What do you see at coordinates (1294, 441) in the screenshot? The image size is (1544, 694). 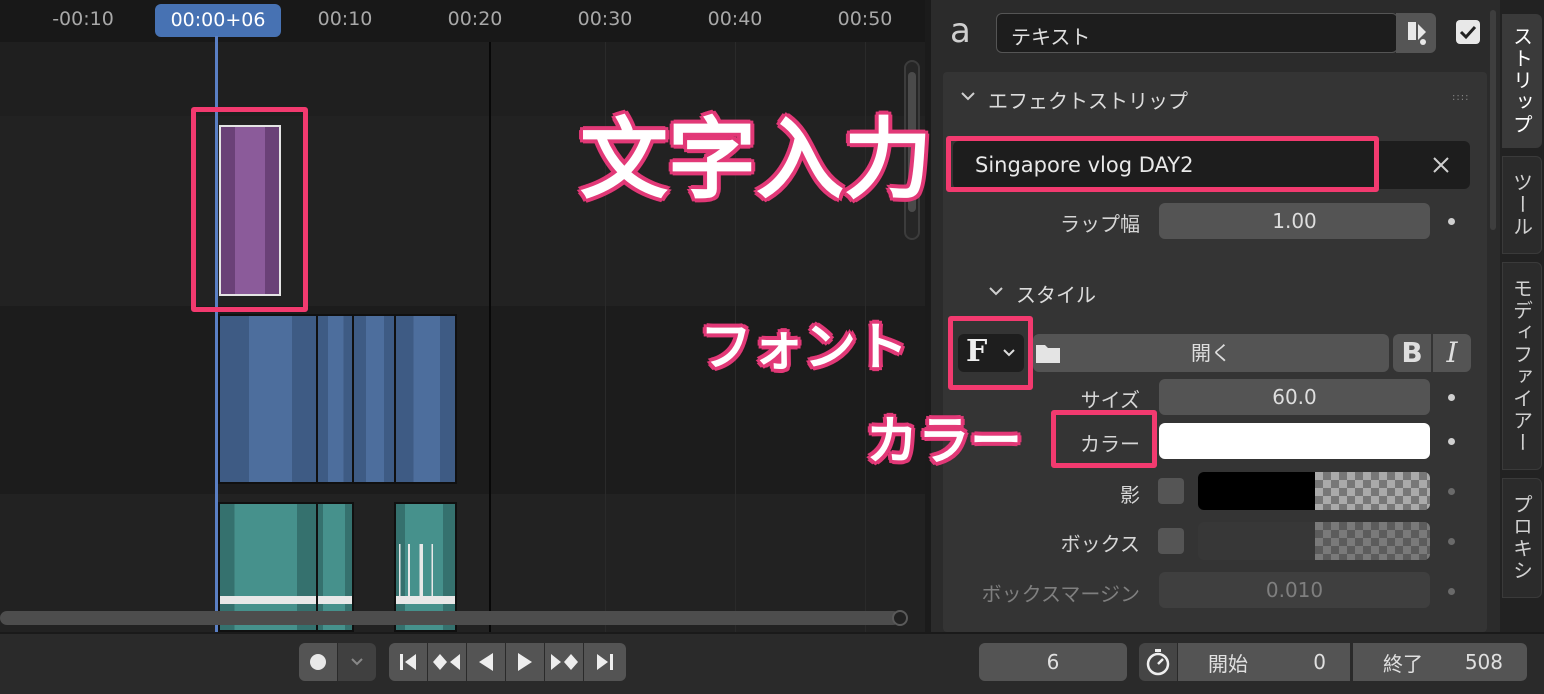 I see `text-color-swatch` at bounding box center [1294, 441].